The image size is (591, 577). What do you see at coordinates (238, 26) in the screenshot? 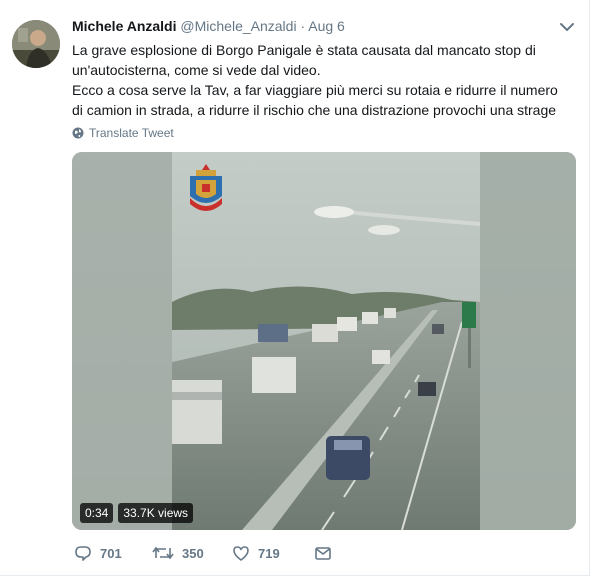
I see `author-handle: @Michele_Anzaldi` at bounding box center [238, 26].